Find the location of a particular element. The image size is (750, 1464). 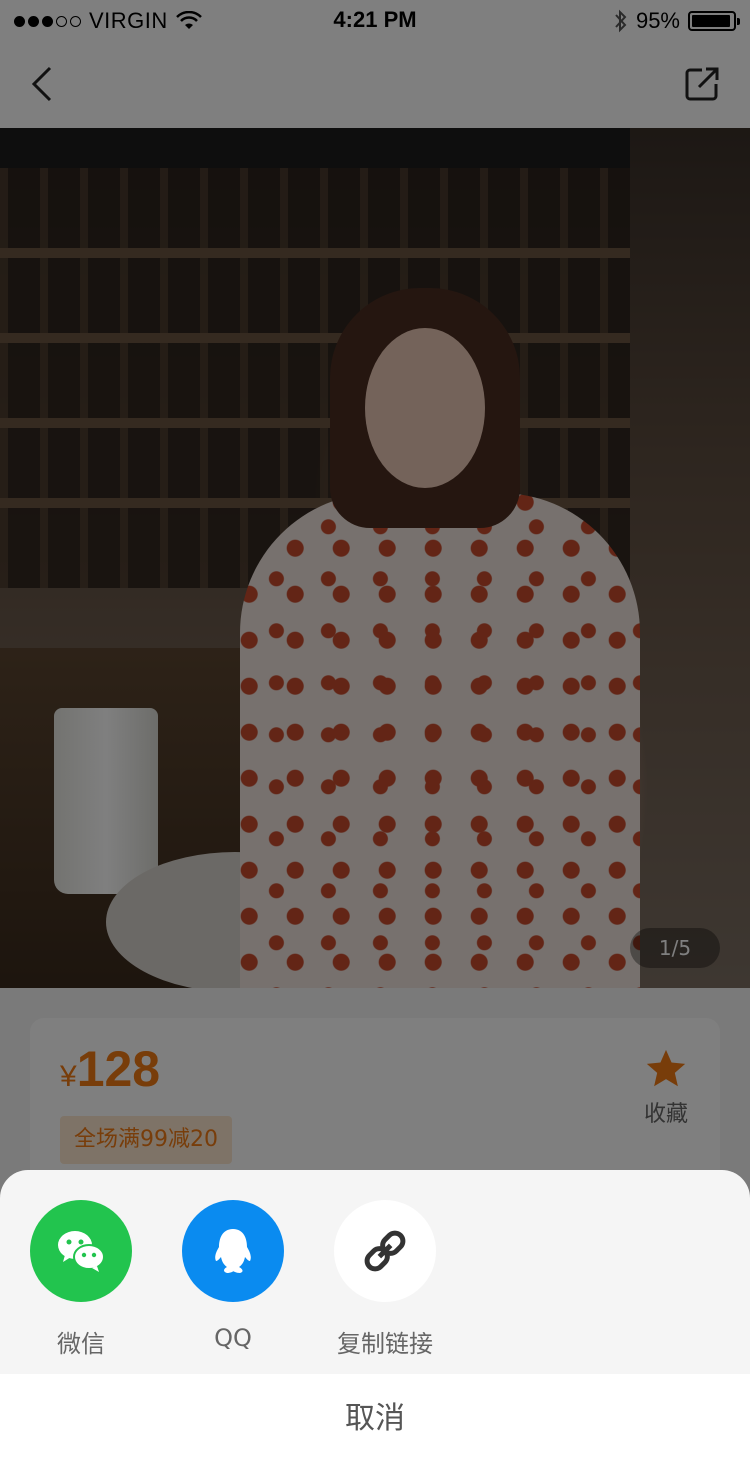

share-option-label: 微信 is located at coordinates (81, 1344).